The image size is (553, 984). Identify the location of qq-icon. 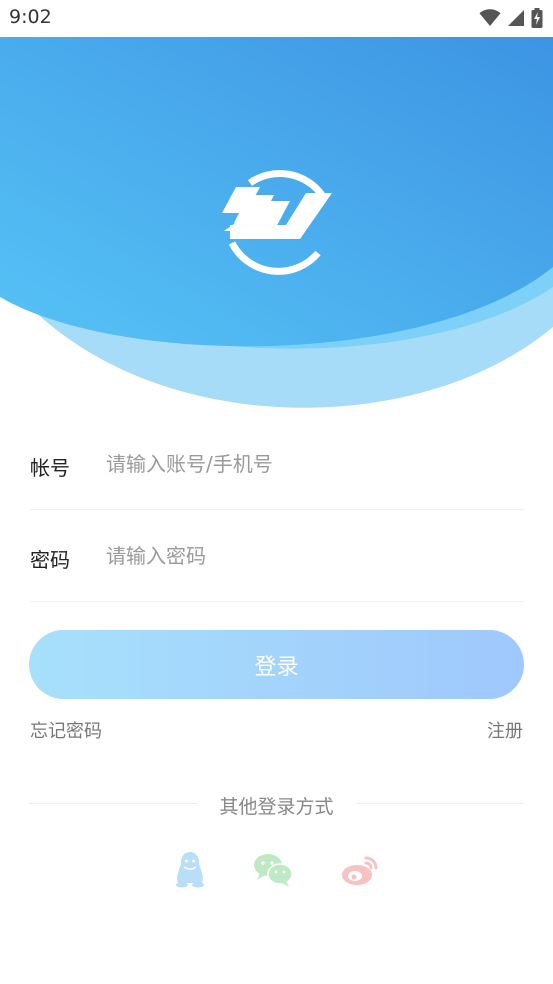
(190, 870).